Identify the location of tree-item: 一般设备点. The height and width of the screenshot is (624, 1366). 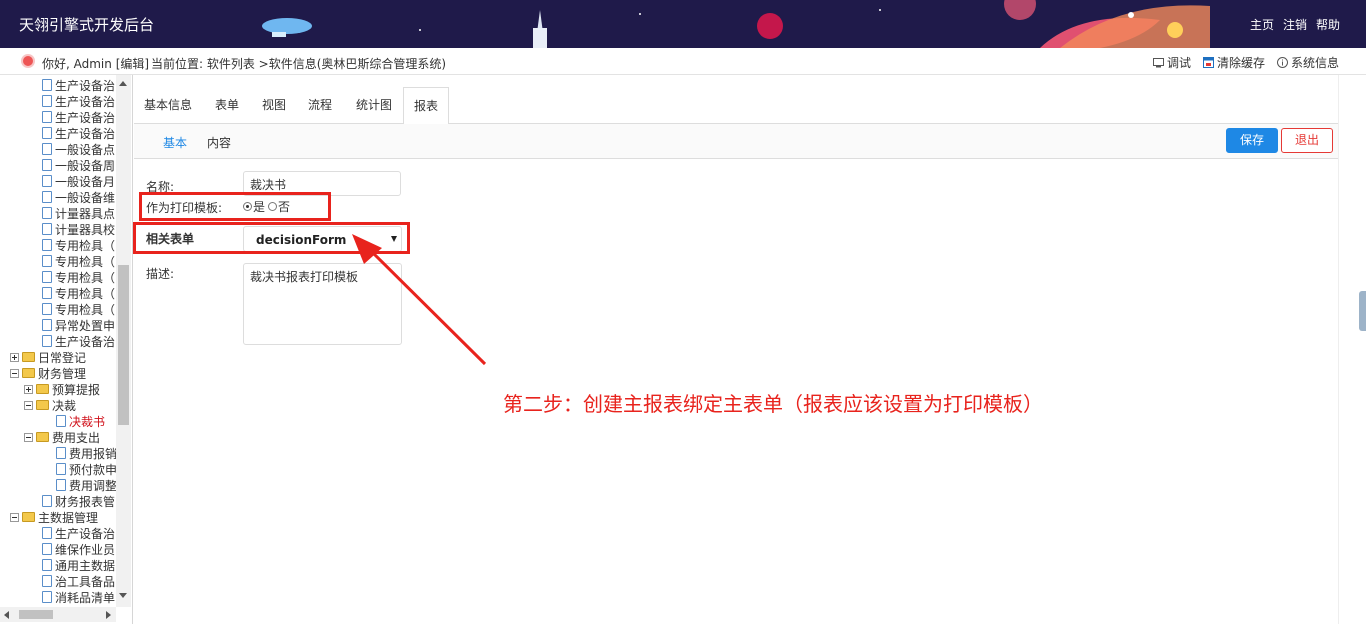
(76, 149).